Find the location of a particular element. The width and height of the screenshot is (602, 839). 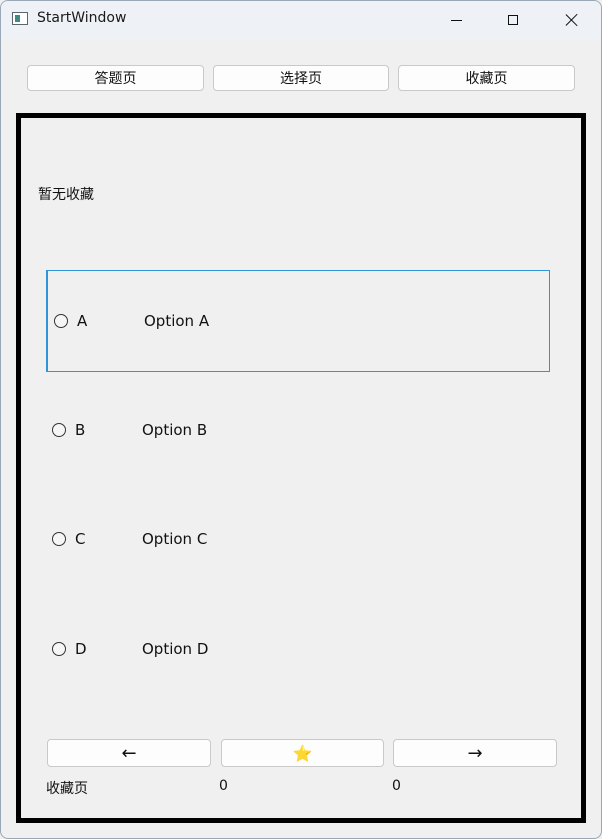

option-row-c: C Option C is located at coordinates (298, 540).